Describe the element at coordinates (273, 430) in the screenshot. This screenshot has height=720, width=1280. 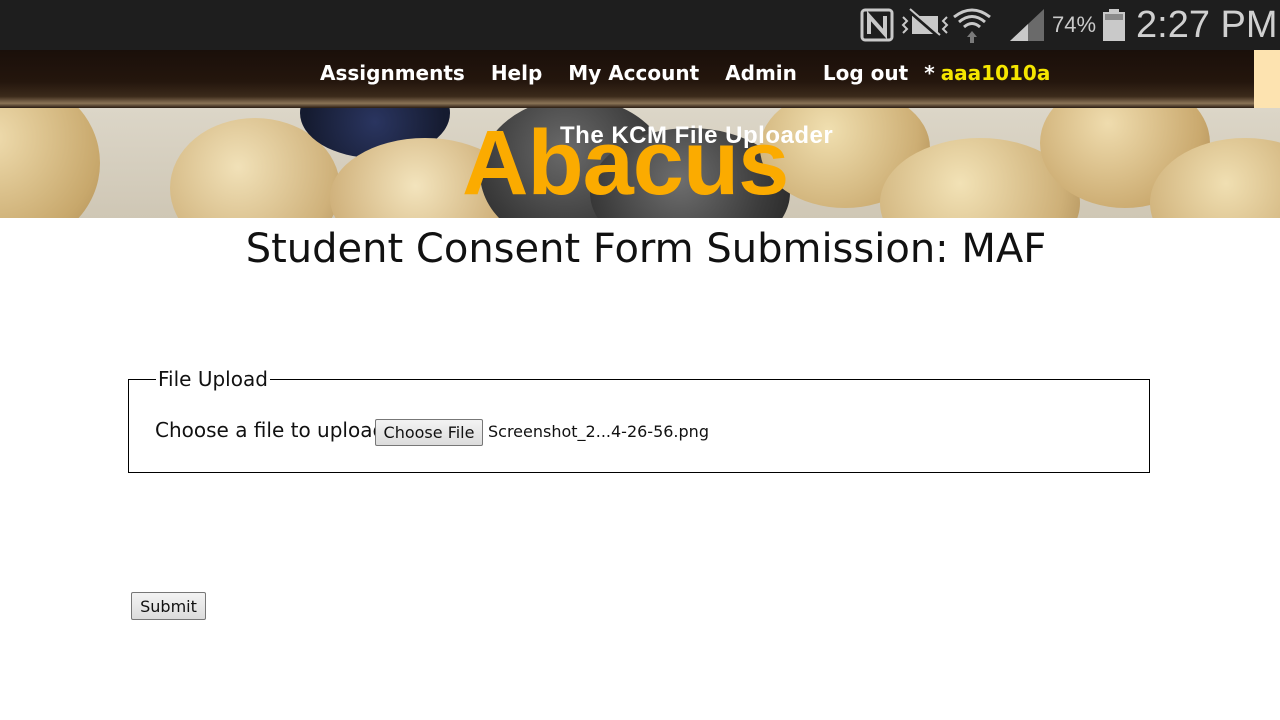
I see `choose-file-label: Choose a file to upload:` at that location.